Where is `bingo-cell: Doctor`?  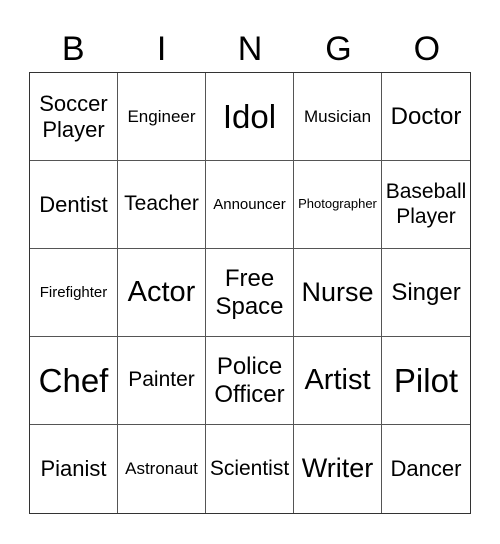
bingo-cell: Doctor is located at coordinates (426, 117).